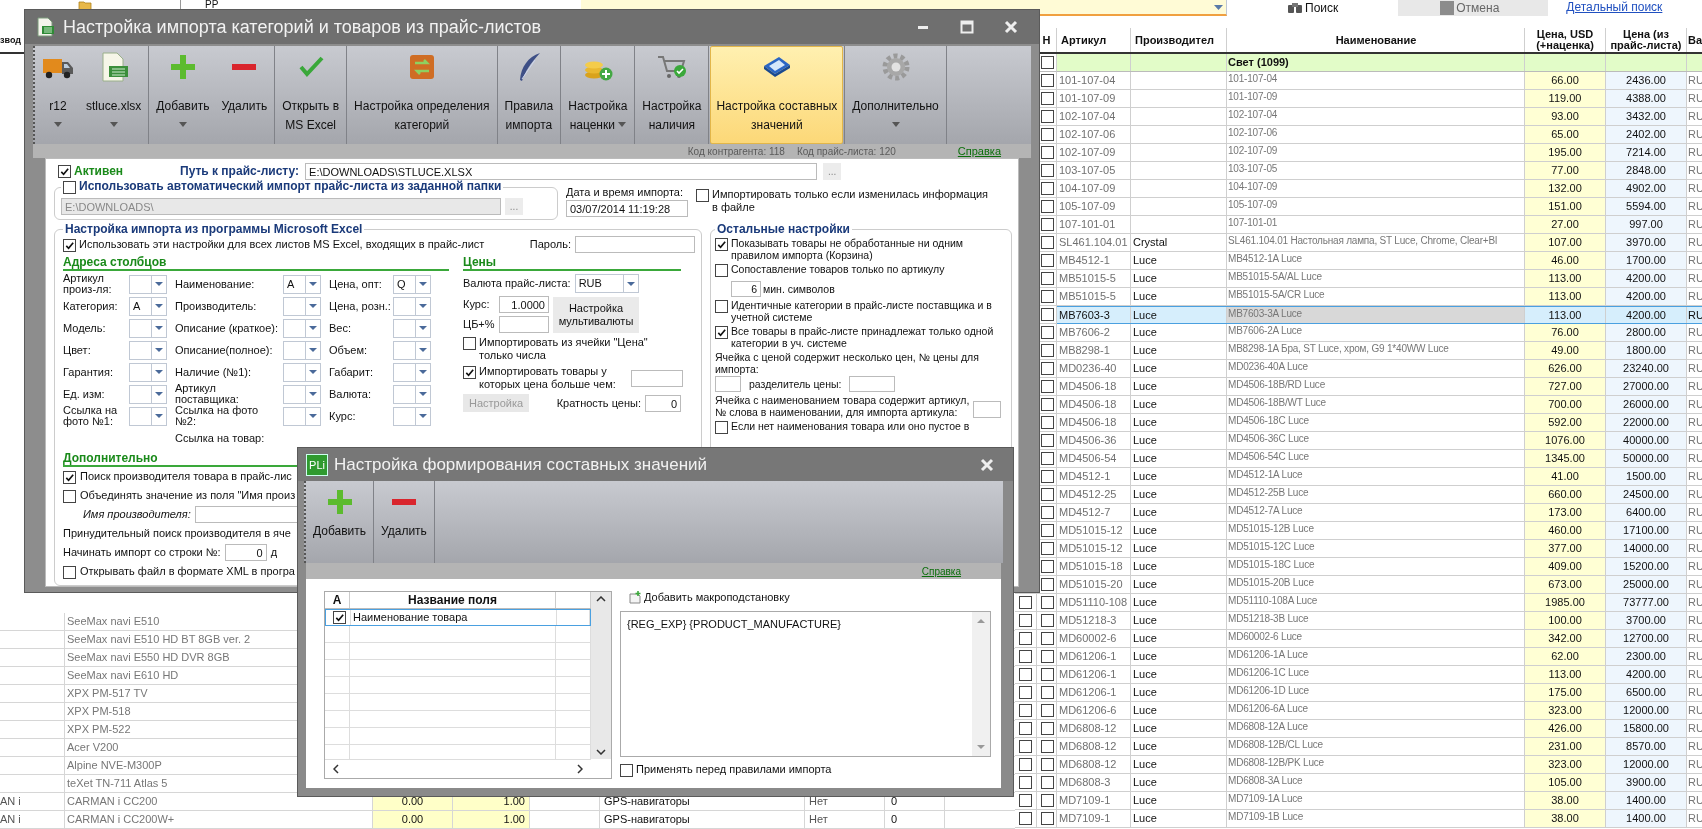  I want to click on toolbar-button: Настройка определения категорий, so click(422, 95).